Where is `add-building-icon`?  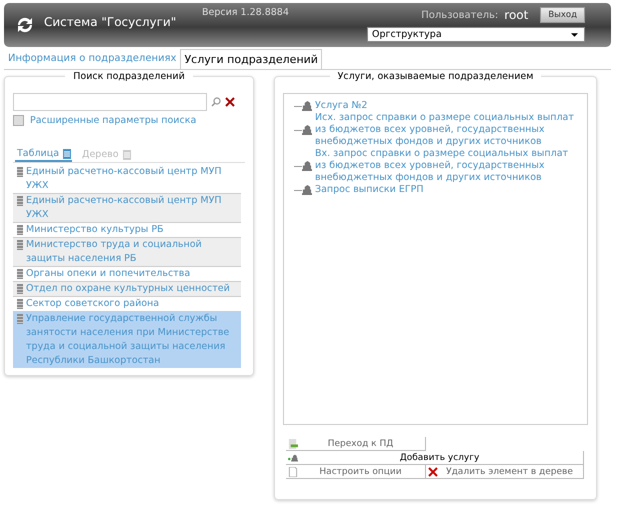
add-building-icon is located at coordinates (293, 457).